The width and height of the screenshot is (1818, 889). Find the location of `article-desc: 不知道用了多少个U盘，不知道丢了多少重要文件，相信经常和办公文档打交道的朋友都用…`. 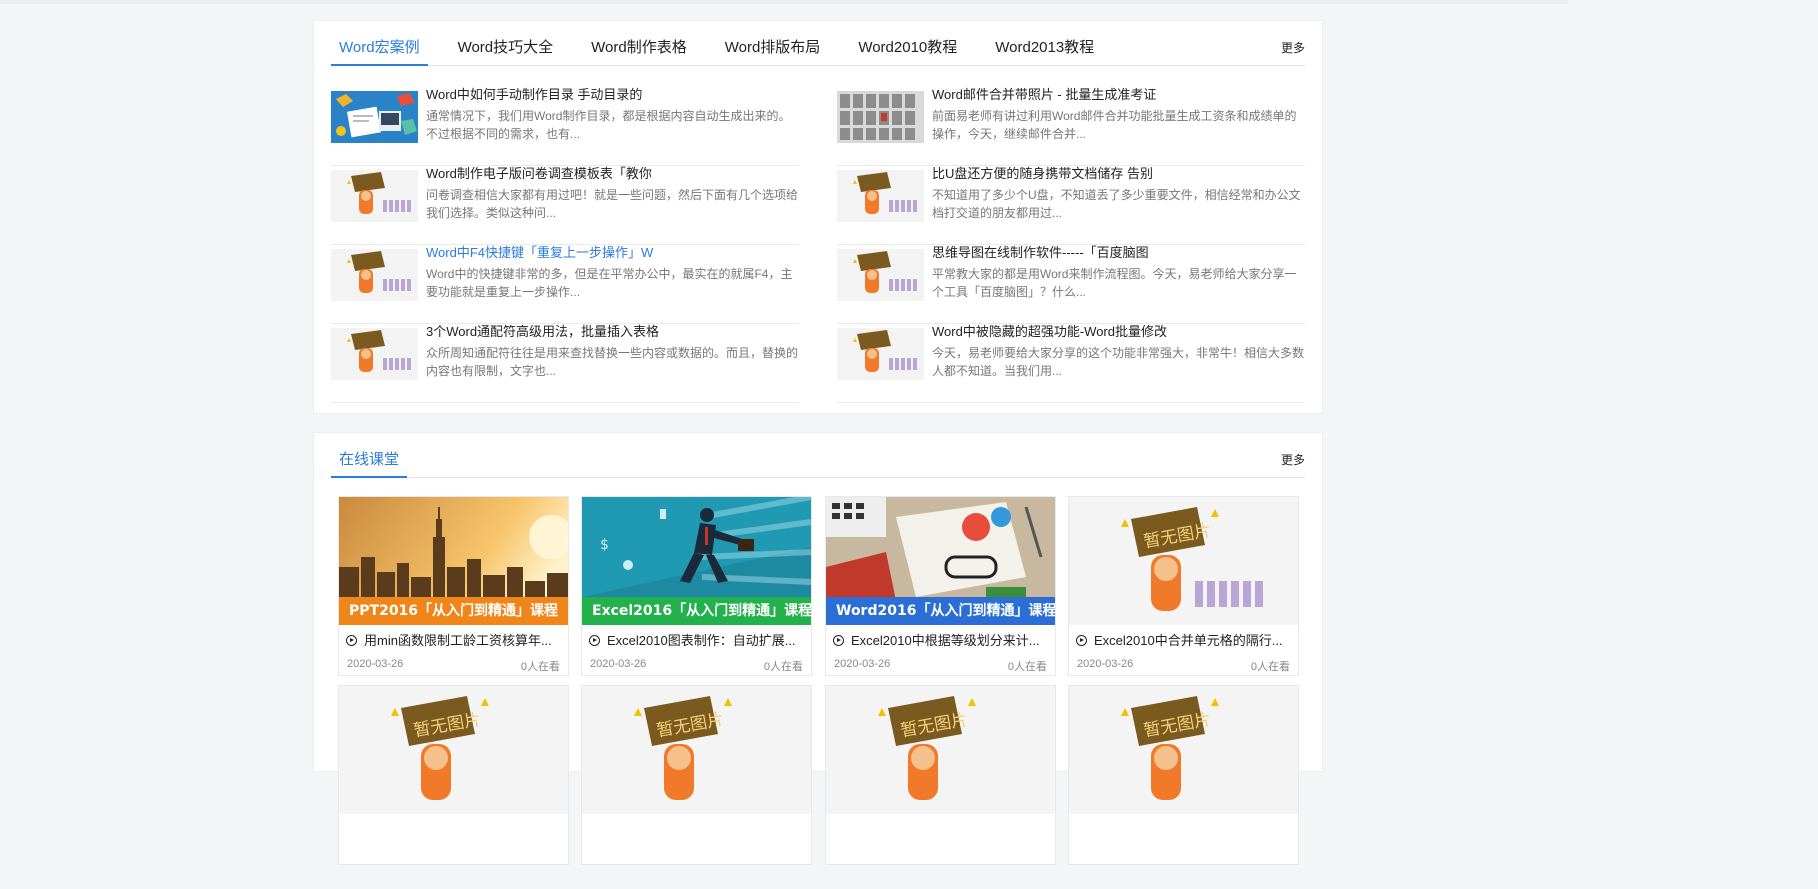

article-desc: 不知道用了多少个U盘，不知道丢了多少重要文件，相信经常和办公文档打交道的朋友都用… is located at coordinates (1116, 204).